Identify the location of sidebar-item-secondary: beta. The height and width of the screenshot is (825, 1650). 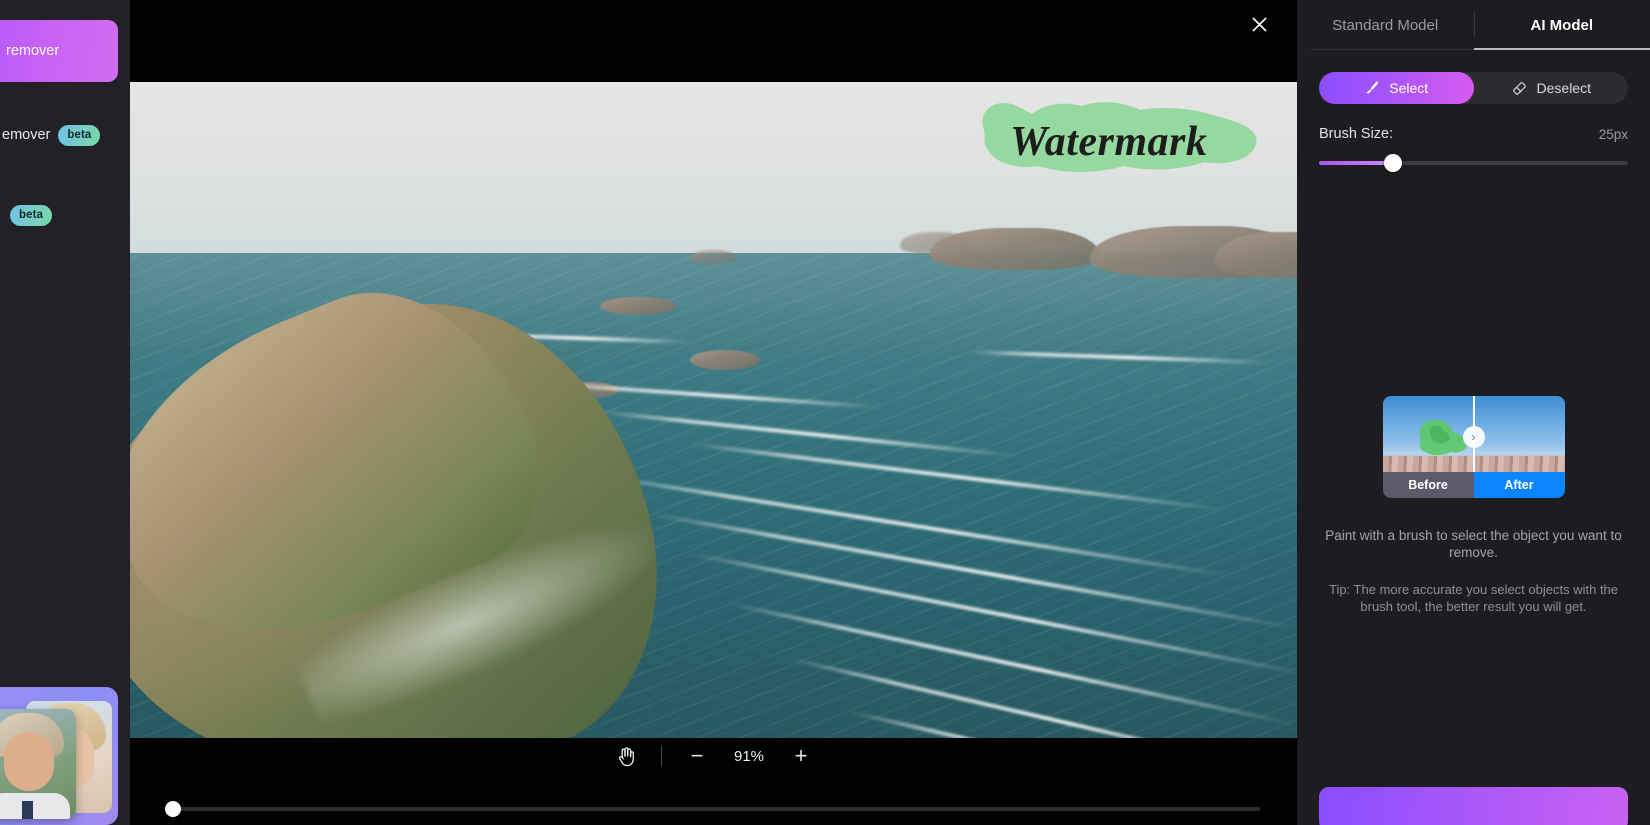
(65, 215).